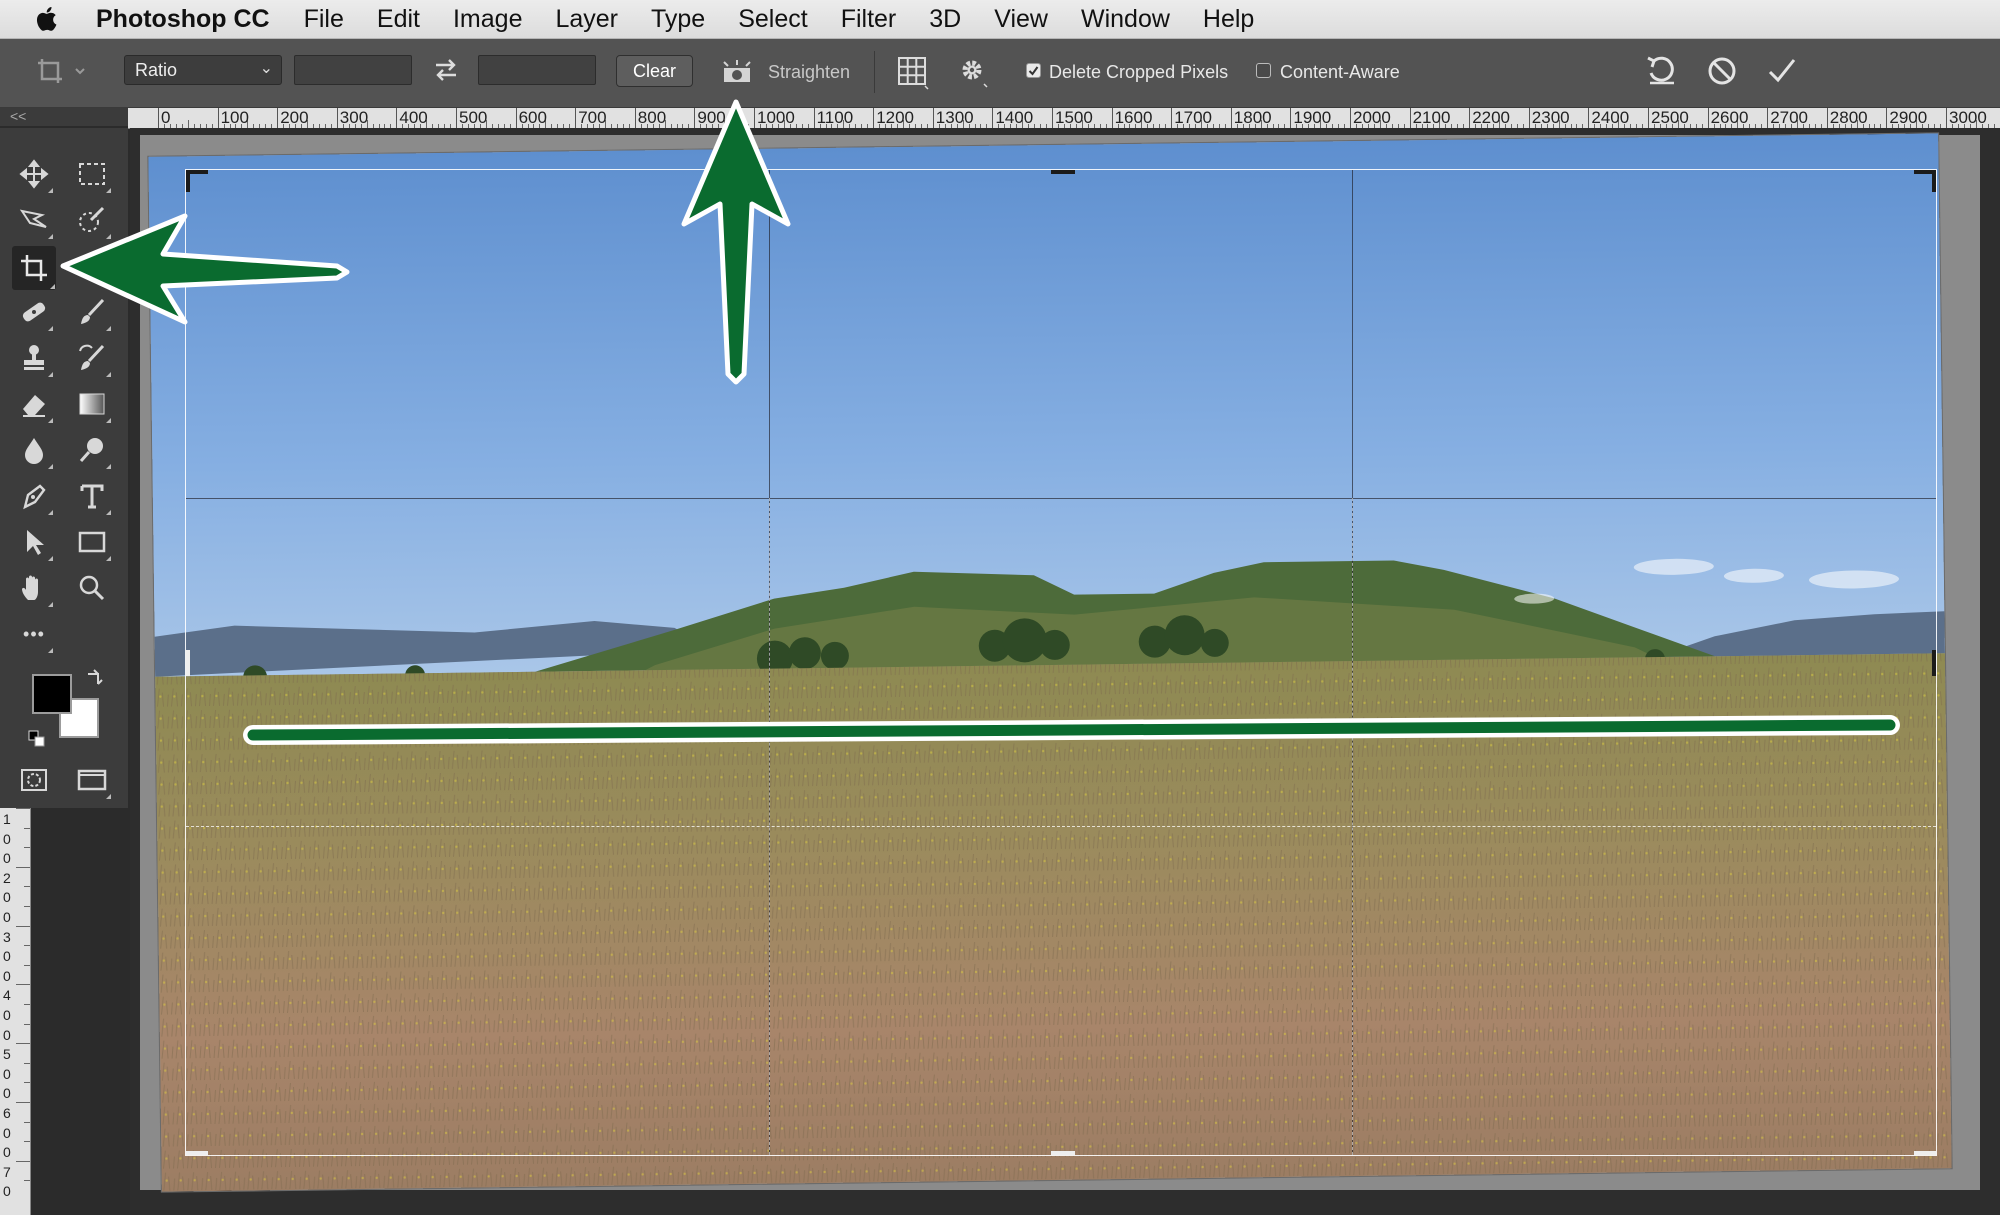 The image size is (2000, 1215). What do you see at coordinates (1071, 730) in the screenshot?
I see `straighten-horizon-line` at bounding box center [1071, 730].